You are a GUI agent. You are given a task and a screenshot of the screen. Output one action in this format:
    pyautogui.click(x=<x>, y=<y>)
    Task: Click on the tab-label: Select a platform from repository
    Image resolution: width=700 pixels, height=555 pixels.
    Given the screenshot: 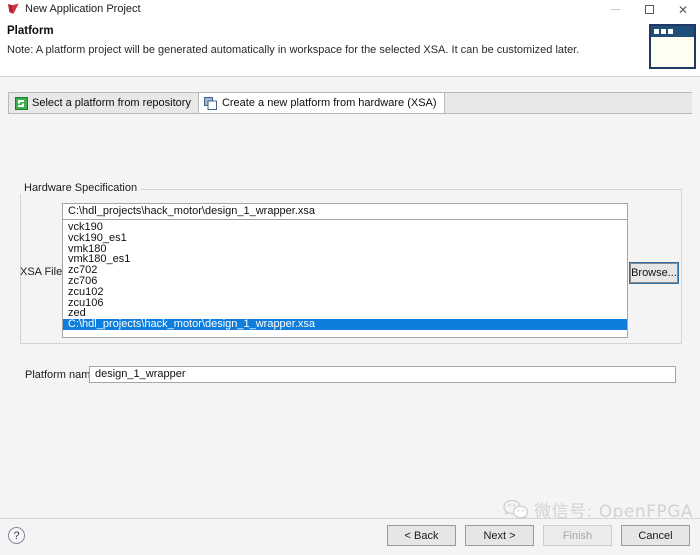 What is the action you would take?
    pyautogui.click(x=111, y=103)
    